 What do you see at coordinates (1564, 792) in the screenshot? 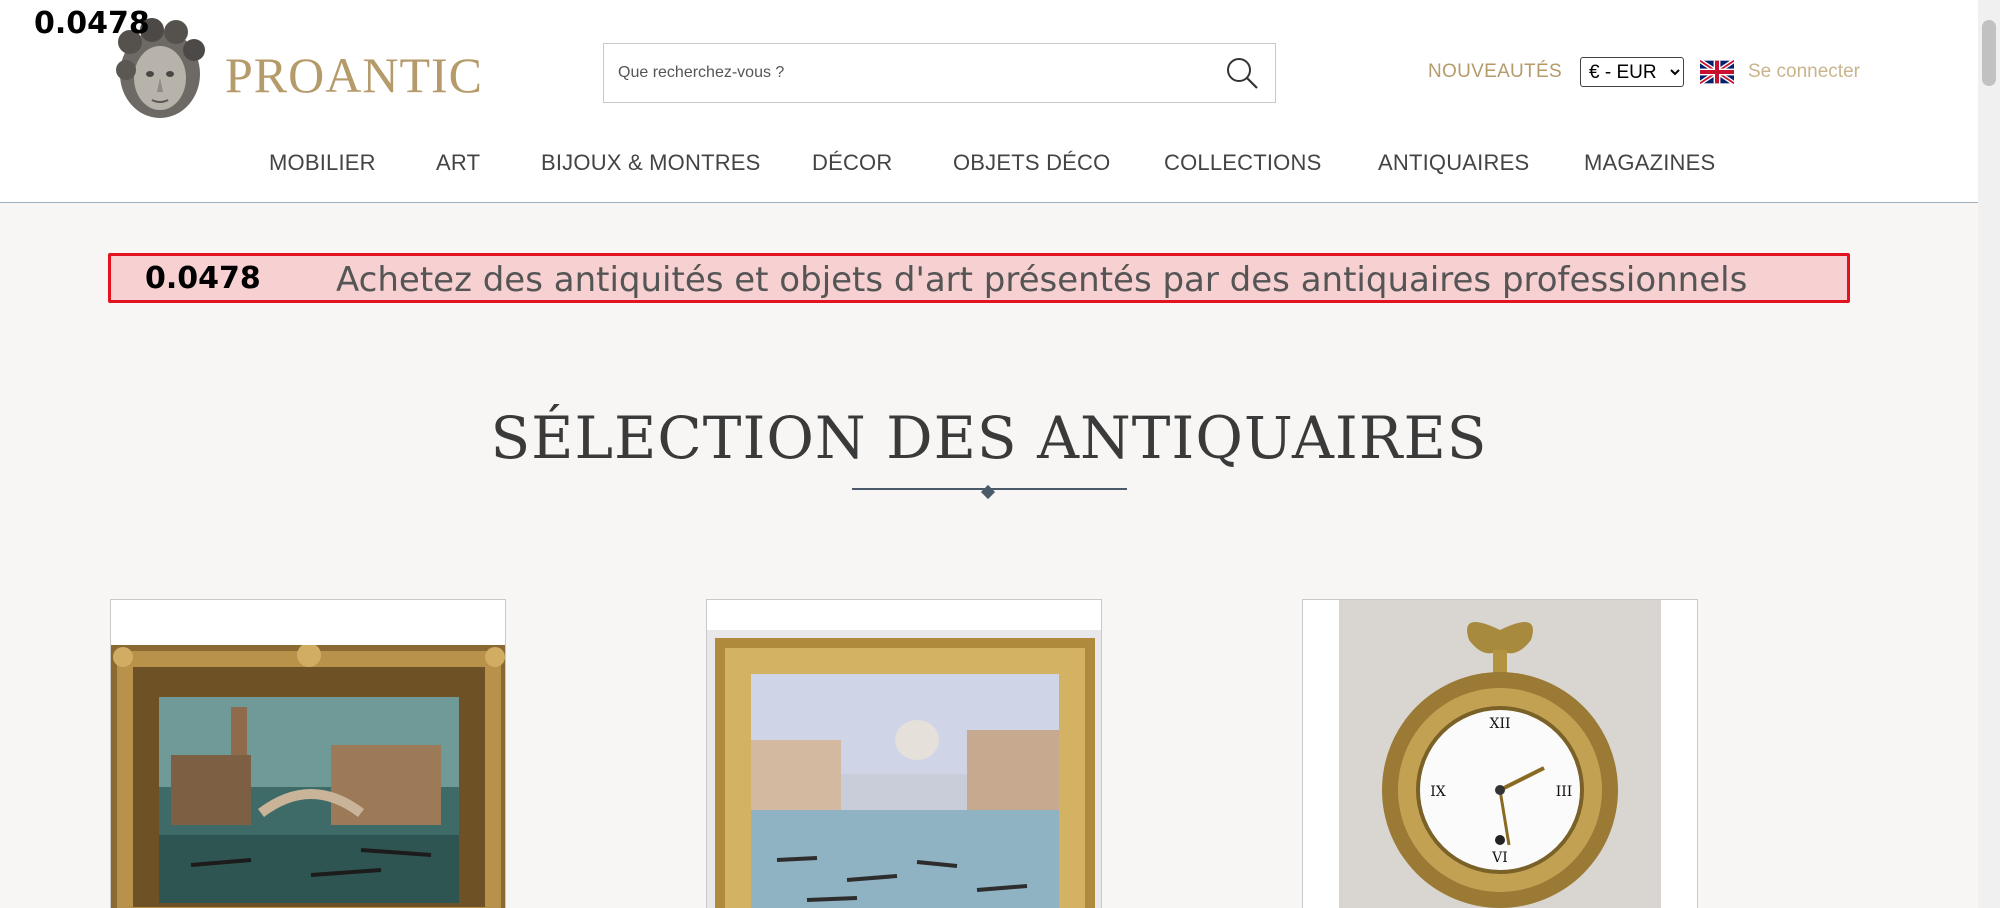
I see `svg-text: III` at bounding box center [1564, 792].